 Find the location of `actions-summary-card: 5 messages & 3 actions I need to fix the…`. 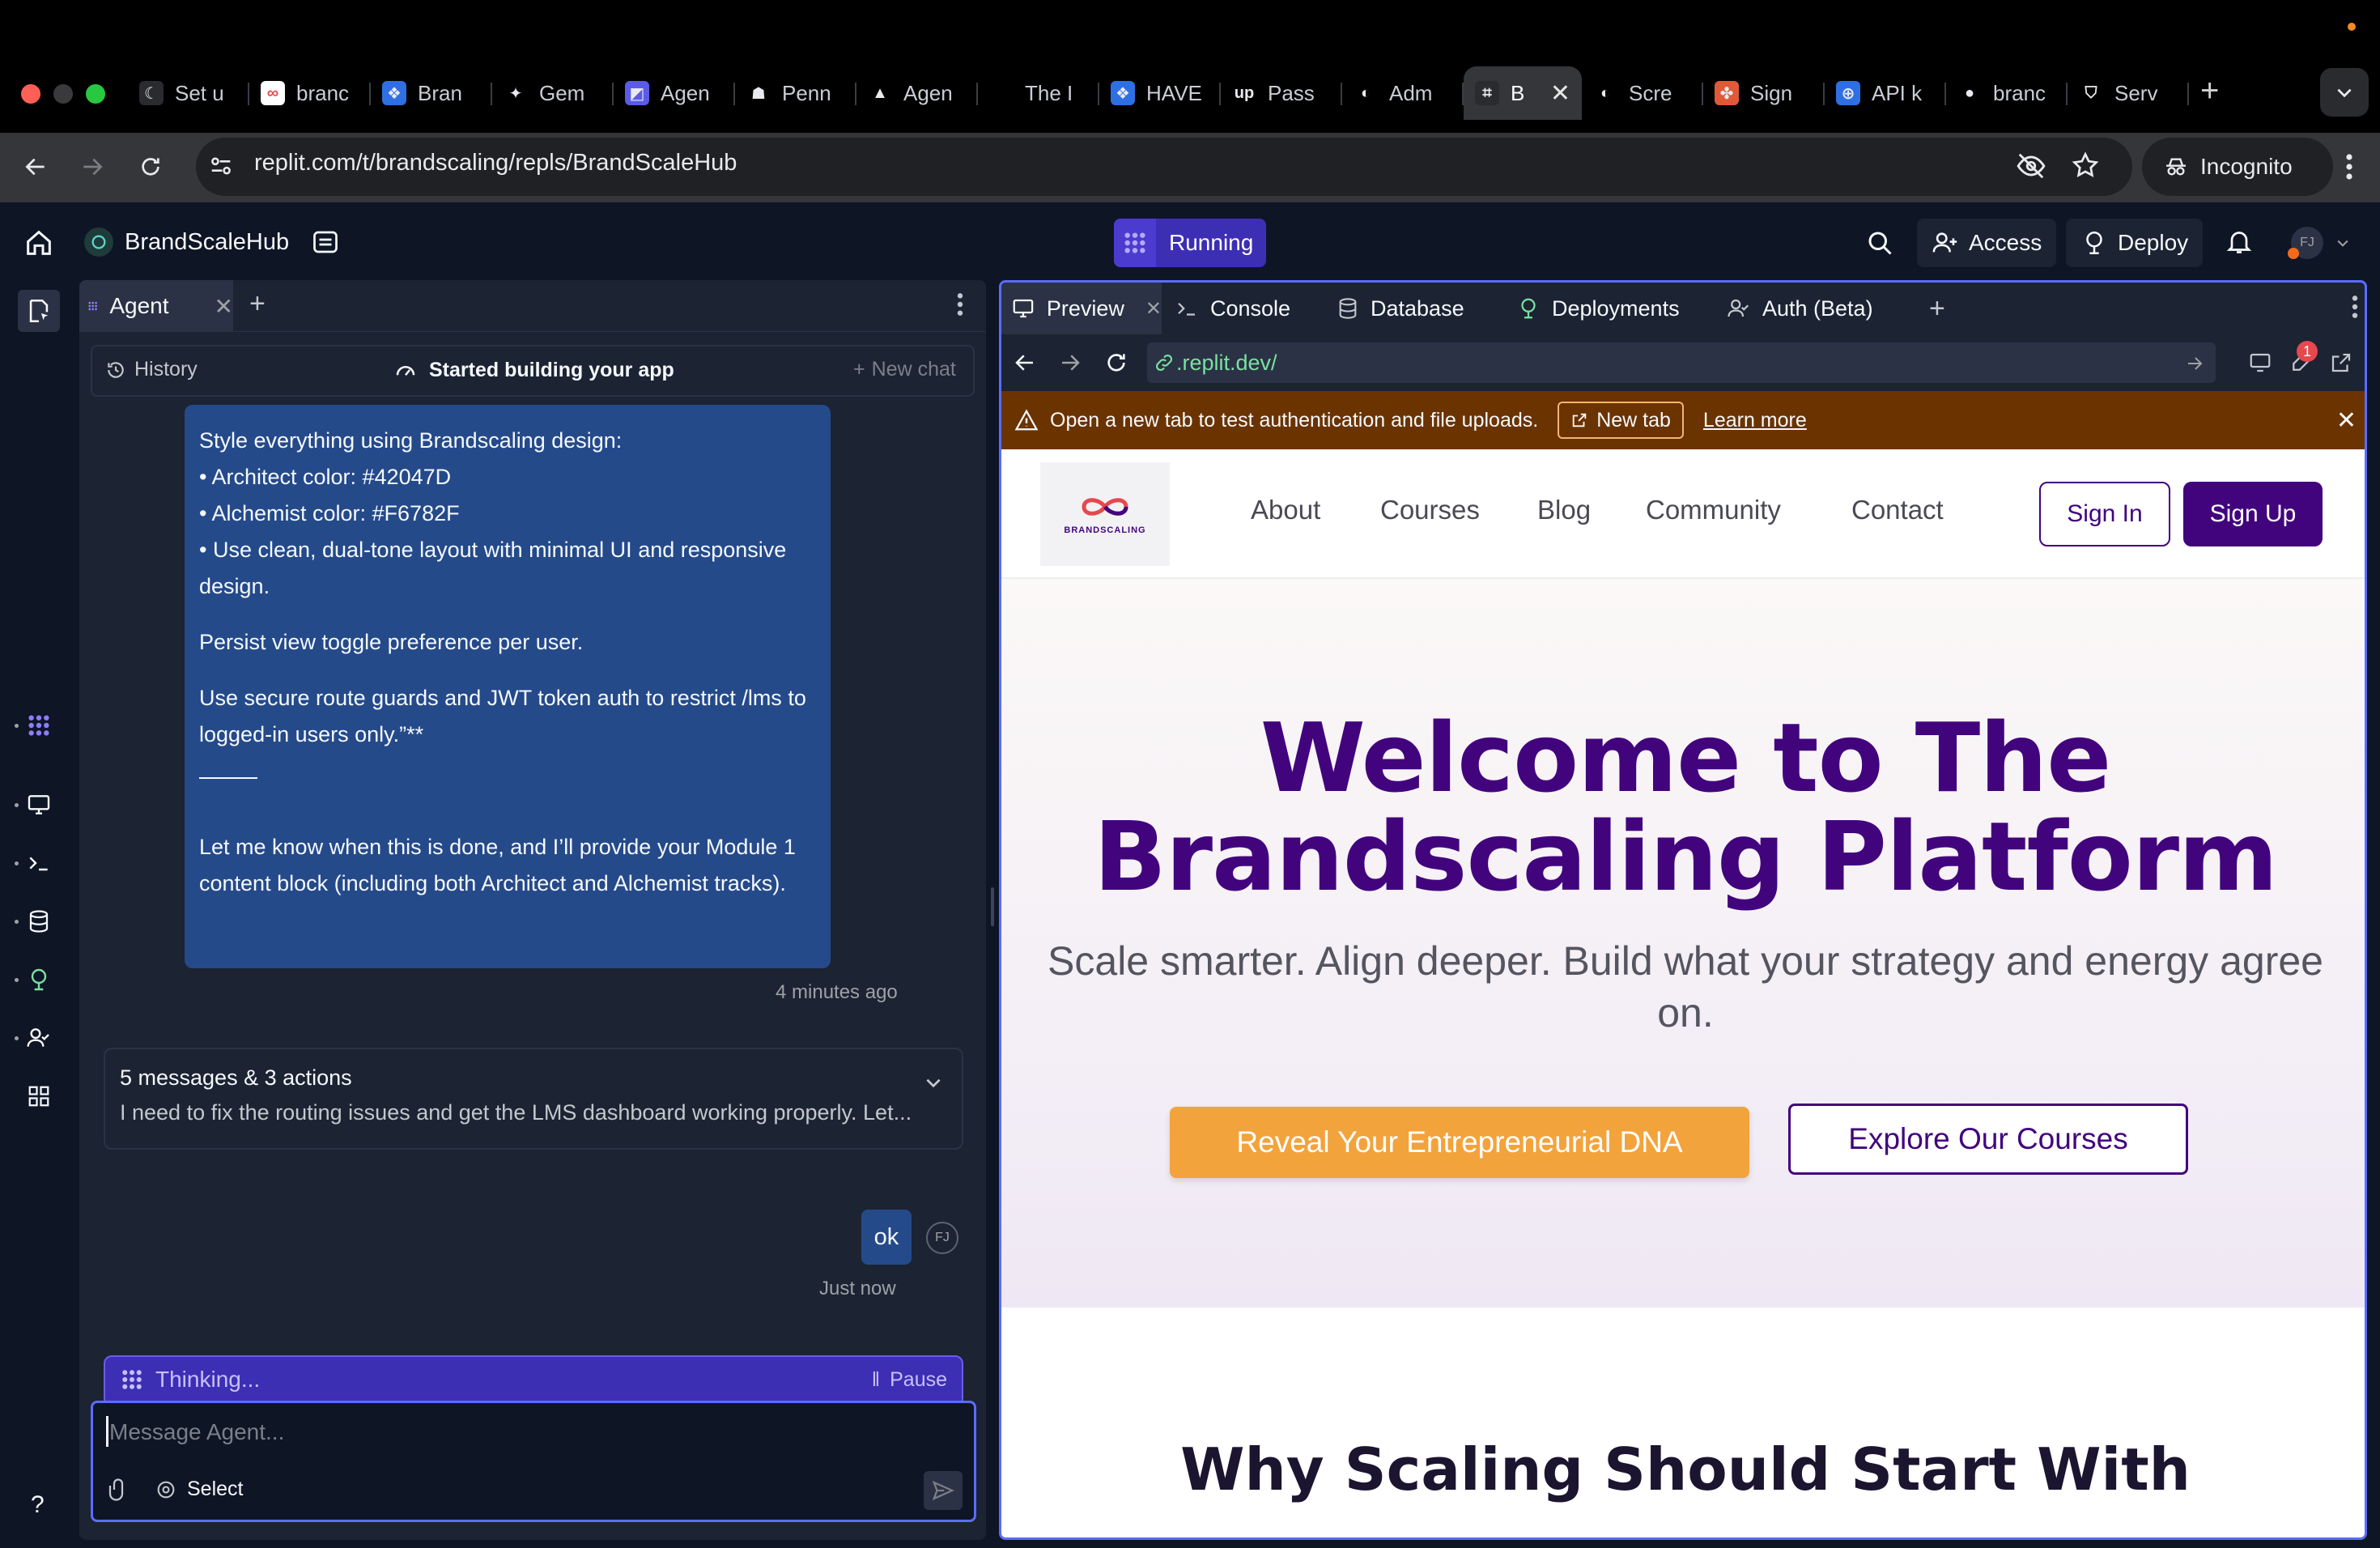

actions-summary-card: 5 messages & 3 actions I need to fix the… is located at coordinates (533, 1099).